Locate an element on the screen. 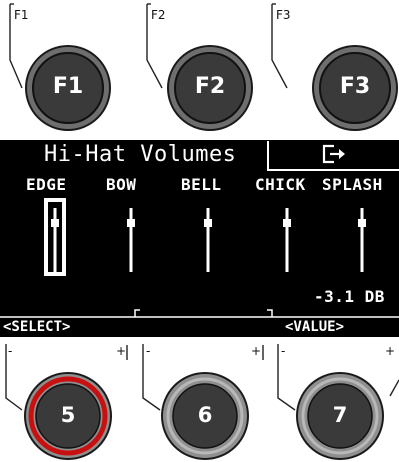 Image resolution: width=399 pixels, height=462 pixels. f3-corner-label: F3 is located at coordinates (283, 15).